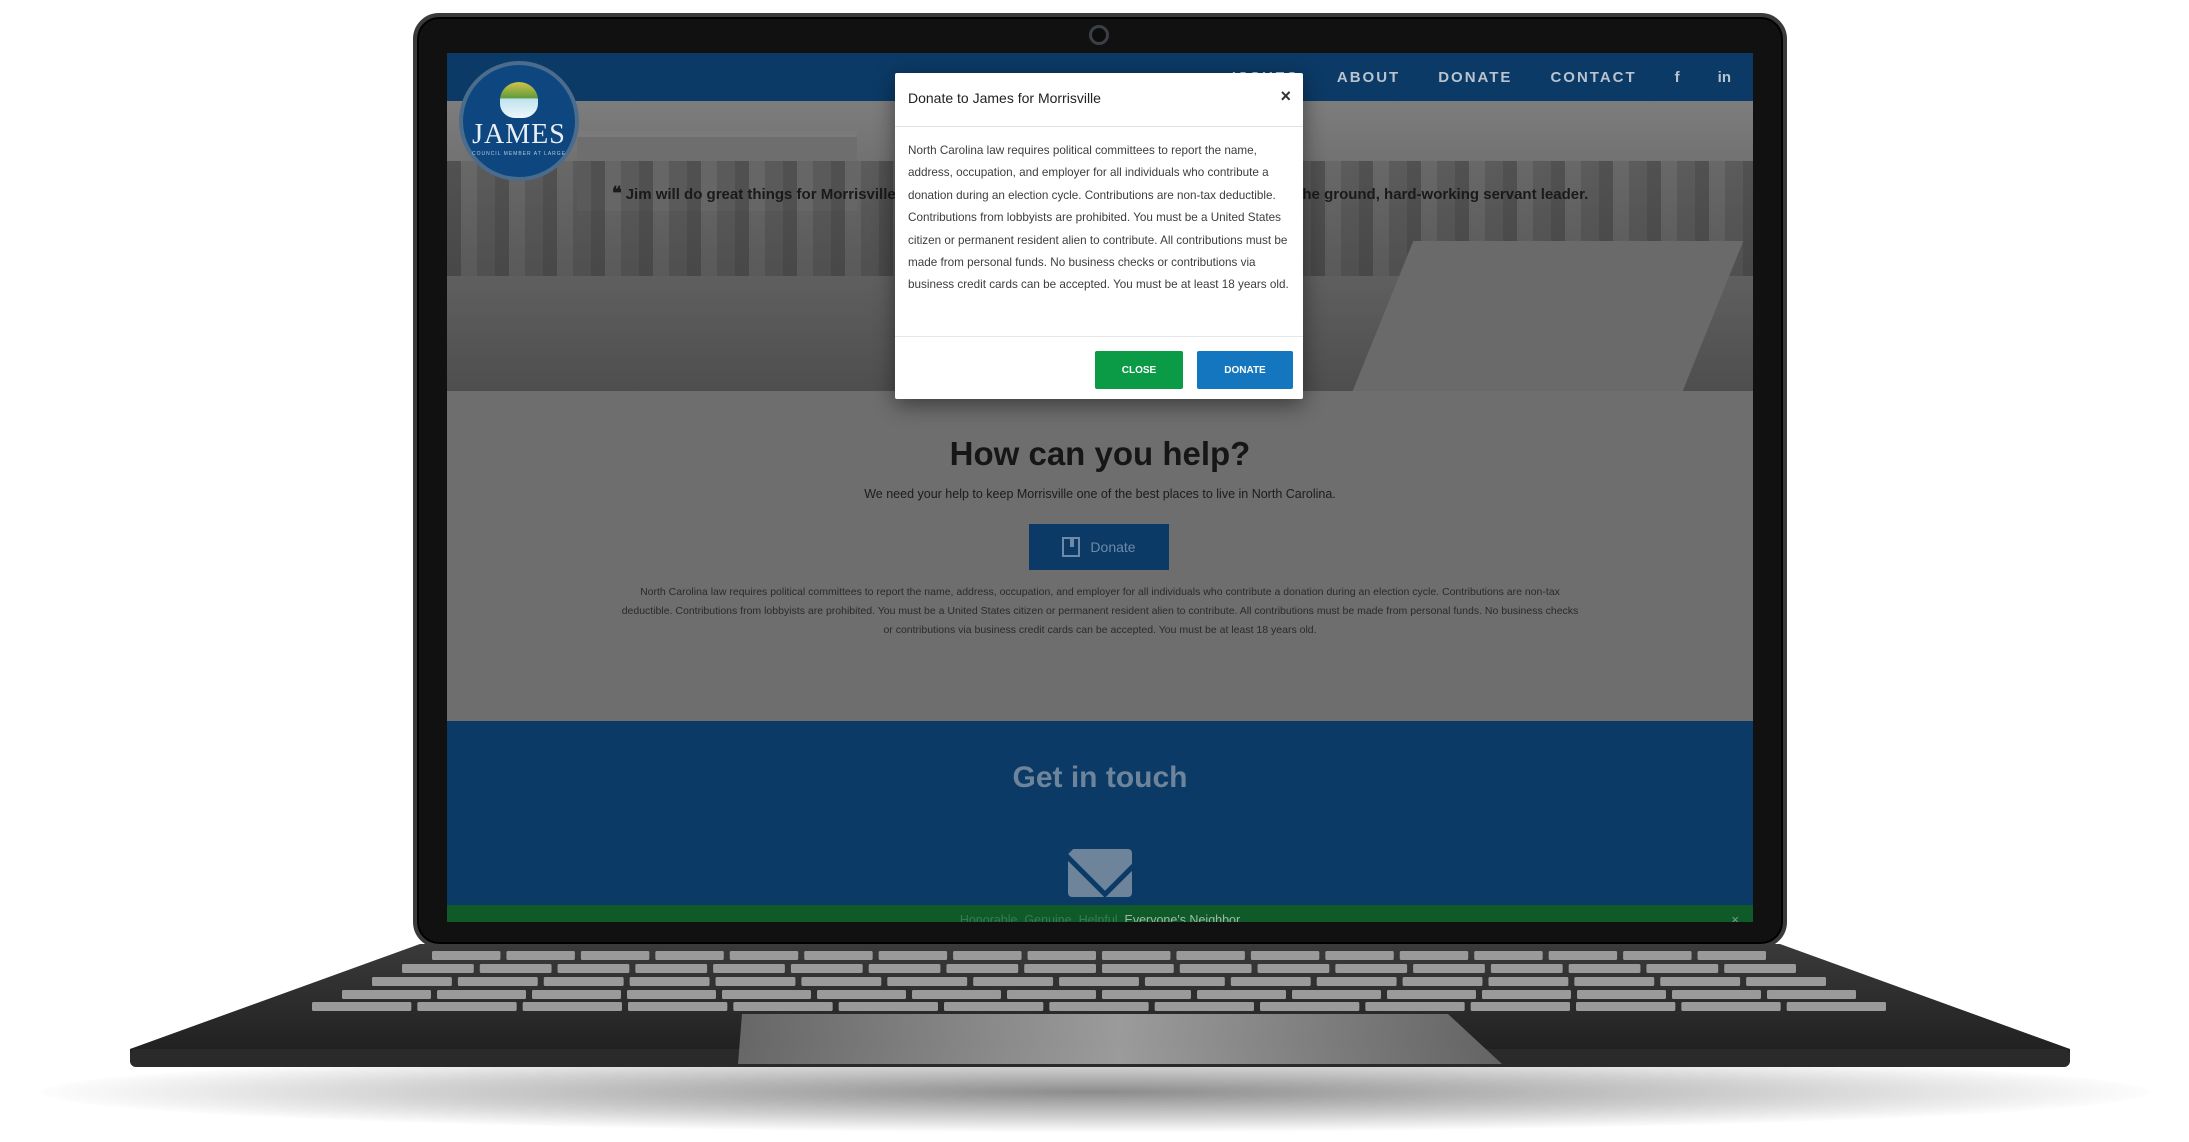  I want to click on modal-header: Donate to James for Morrisville ×, so click(1099, 100).